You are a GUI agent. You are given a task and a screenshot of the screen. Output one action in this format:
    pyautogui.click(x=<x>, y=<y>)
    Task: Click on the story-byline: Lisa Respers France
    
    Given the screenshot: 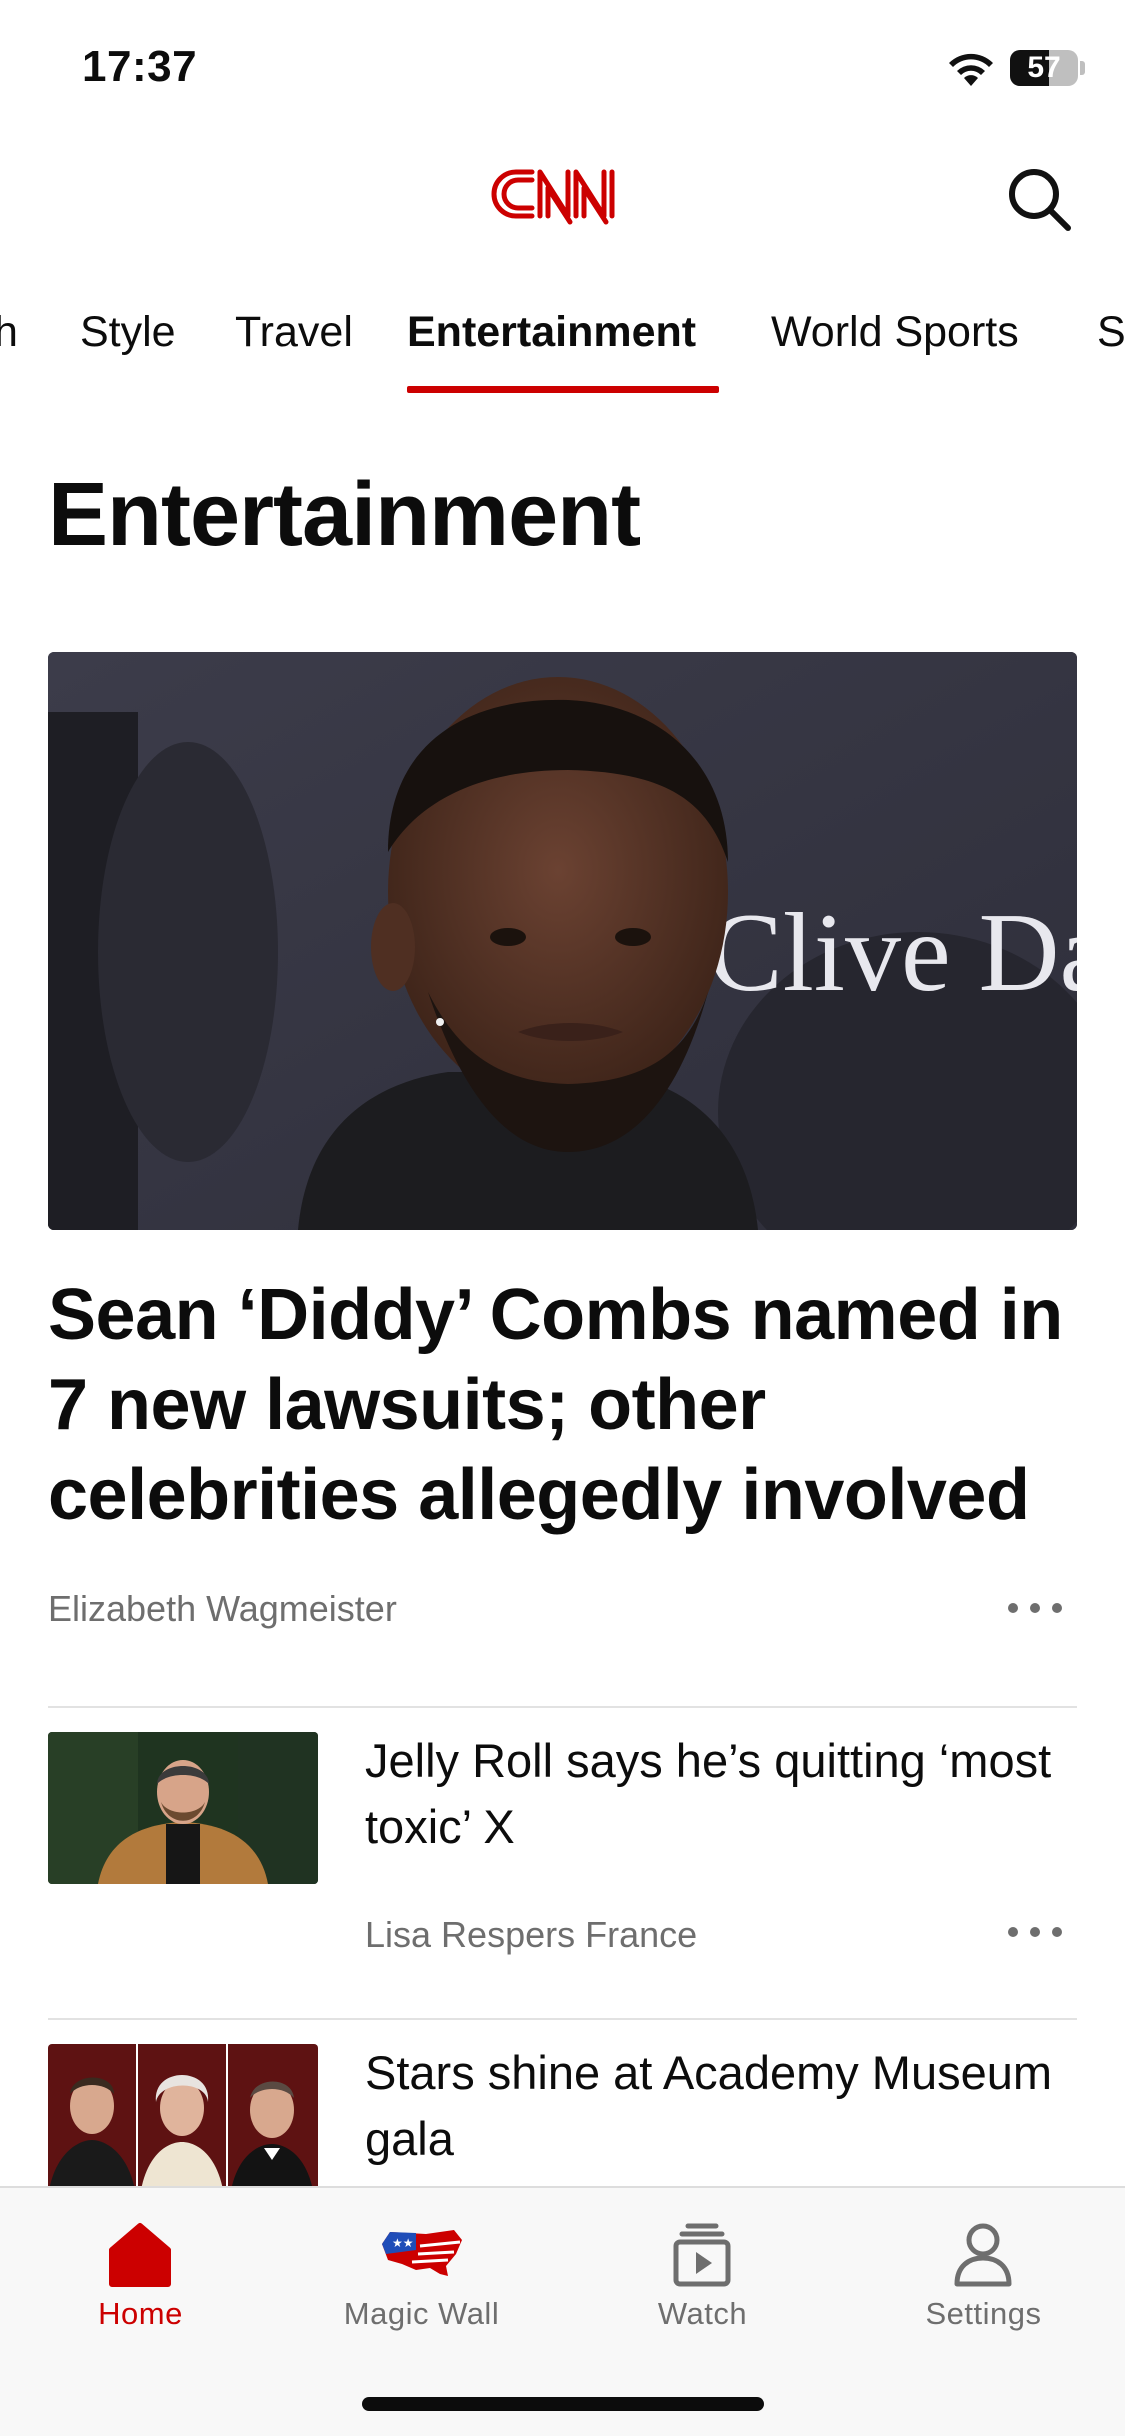 What is the action you would take?
    pyautogui.click(x=531, y=1934)
    